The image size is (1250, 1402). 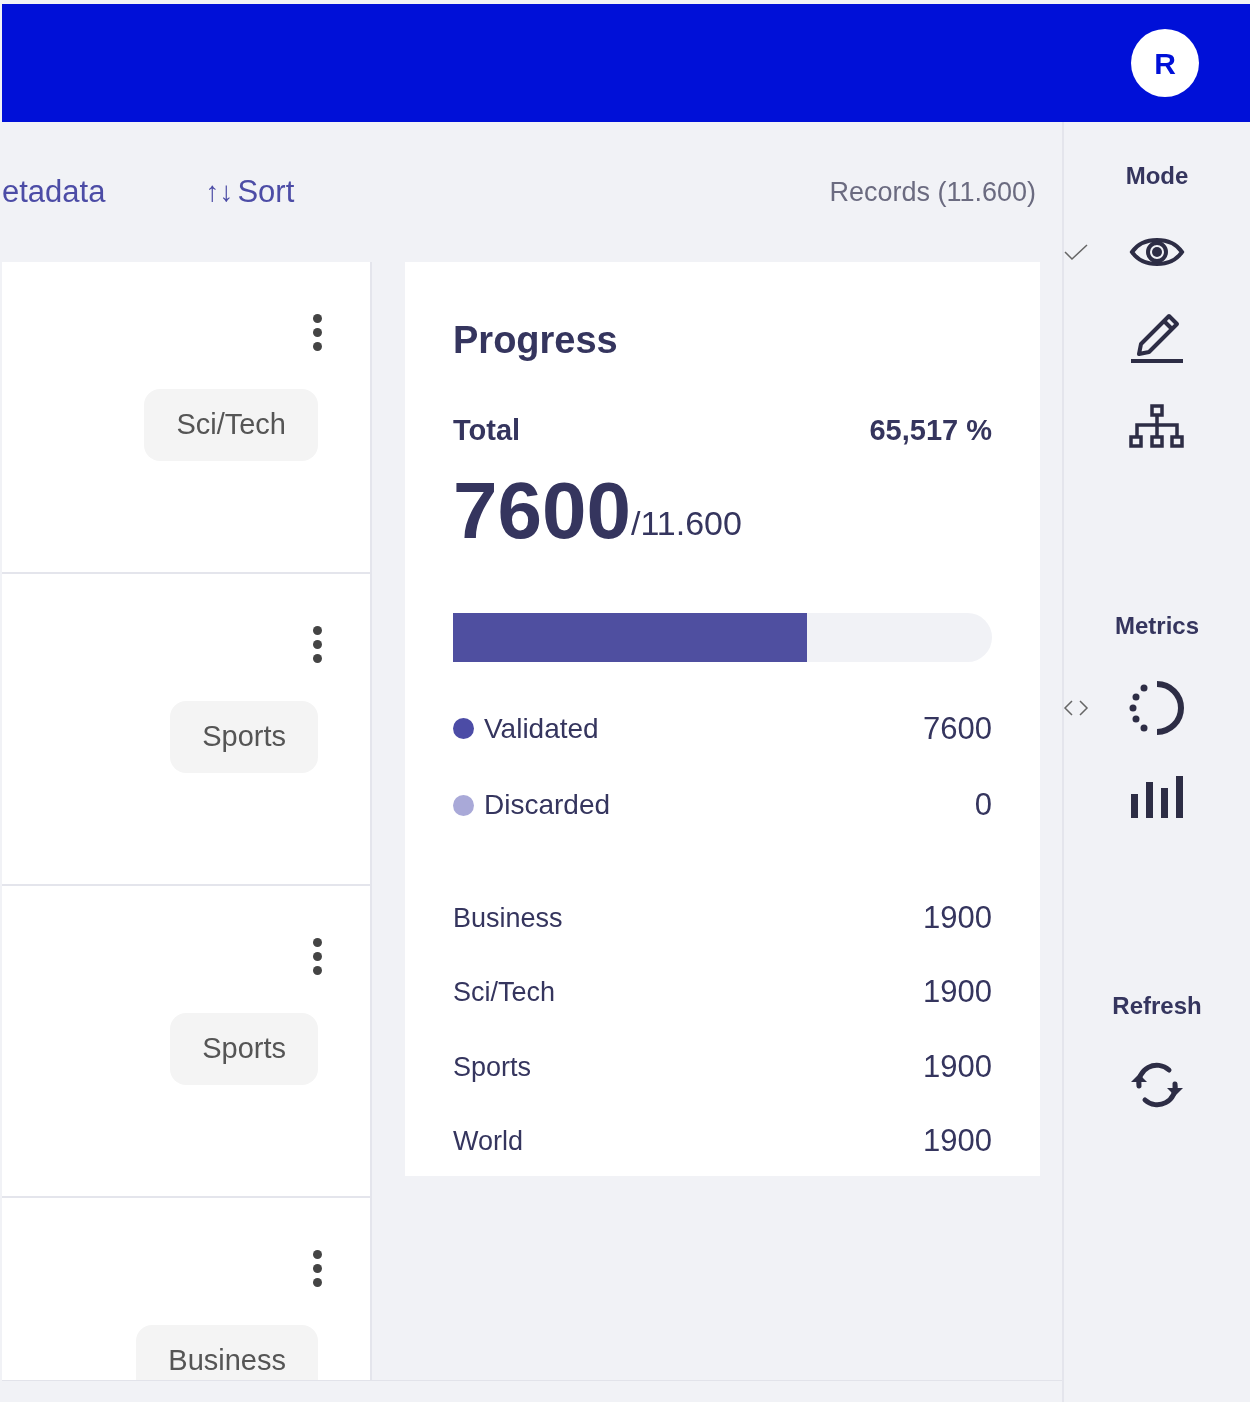 I want to click on metrics-title: Metrics, so click(x=1156, y=626).